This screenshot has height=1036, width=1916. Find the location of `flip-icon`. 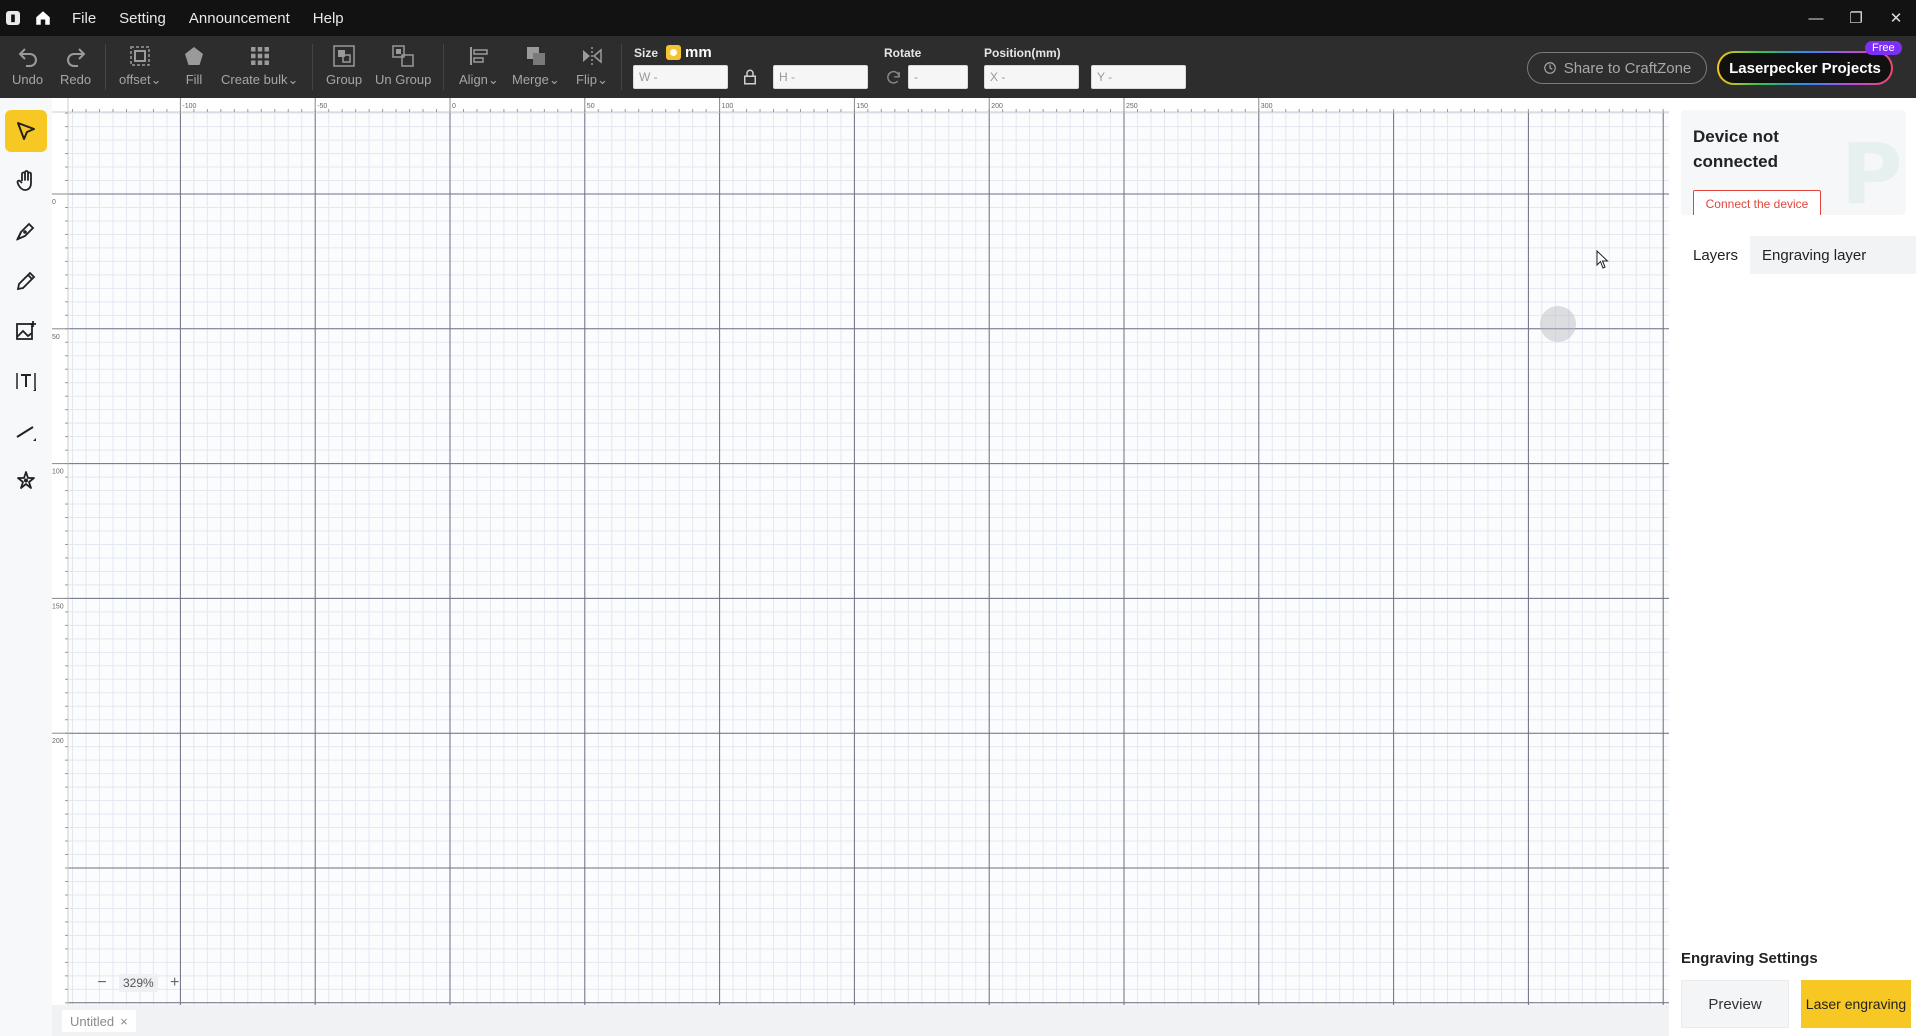

flip-icon is located at coordinates (592, 56).